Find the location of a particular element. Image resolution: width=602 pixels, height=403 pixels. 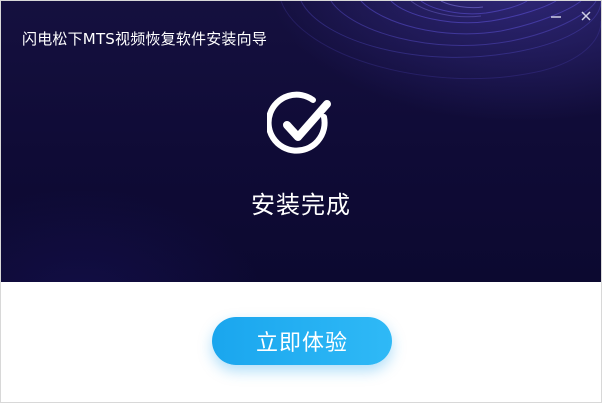

minimize-icon is located at coordinates (556, 17).